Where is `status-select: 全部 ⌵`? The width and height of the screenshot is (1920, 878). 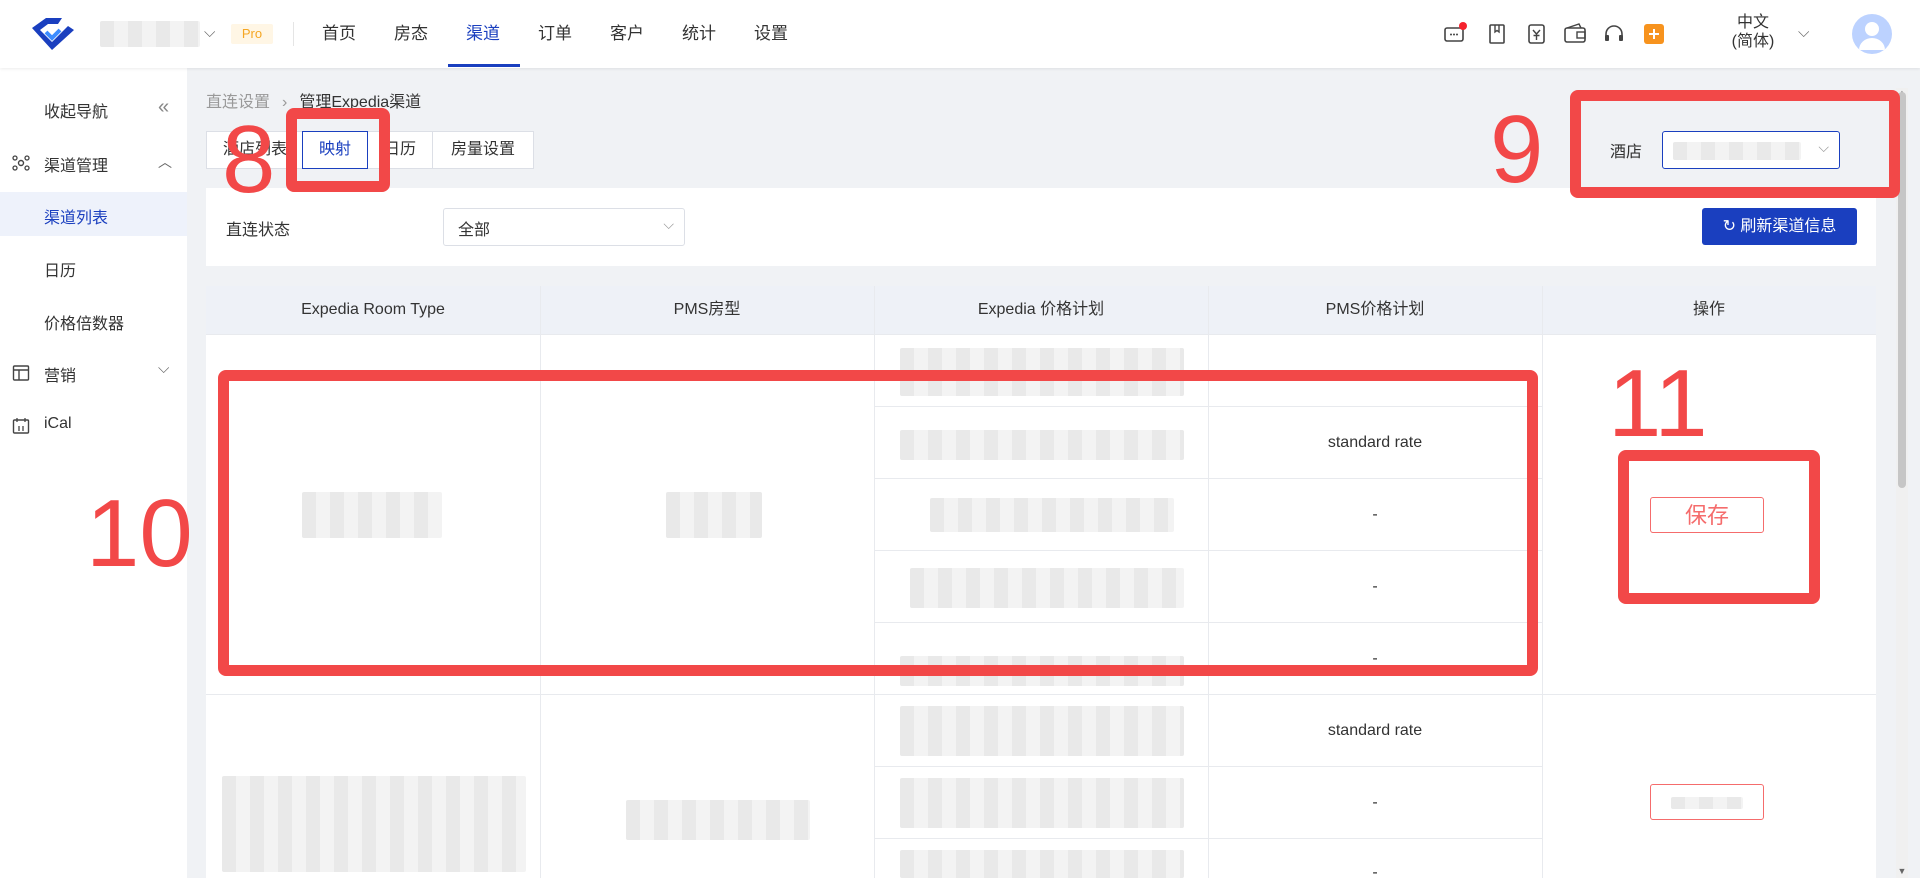 status-select: 全部 ⌵ is located at coordinates (564, 227).